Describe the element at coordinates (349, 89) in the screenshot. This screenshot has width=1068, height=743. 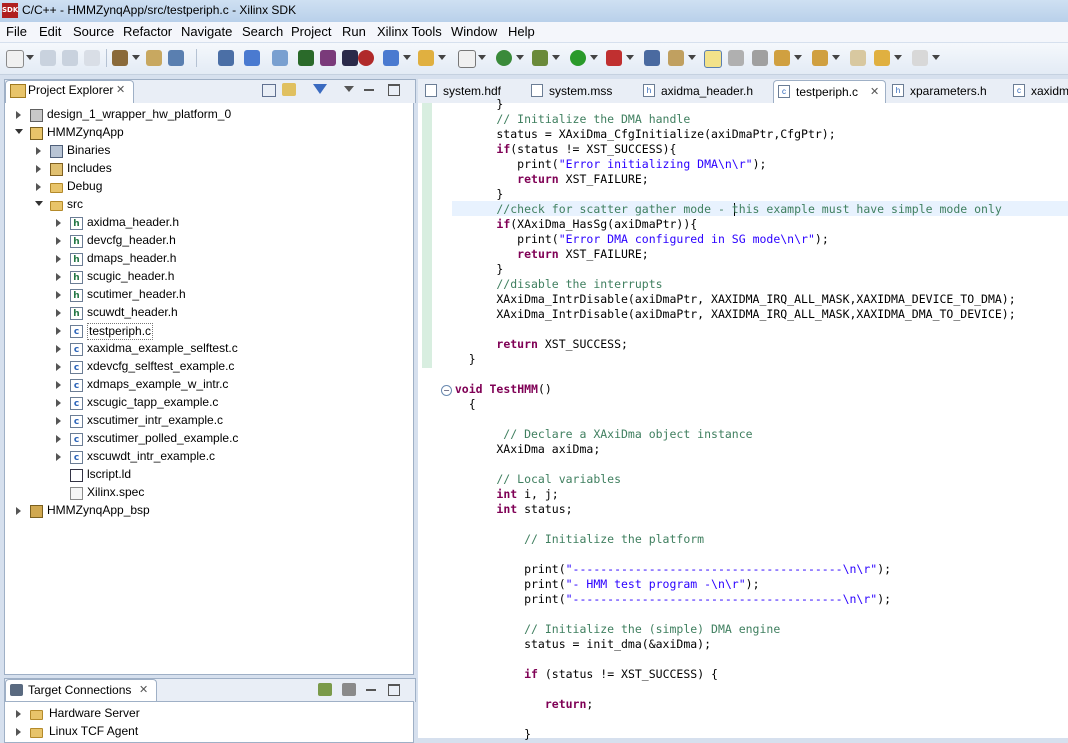
I see `view-menu-icon` at that location.